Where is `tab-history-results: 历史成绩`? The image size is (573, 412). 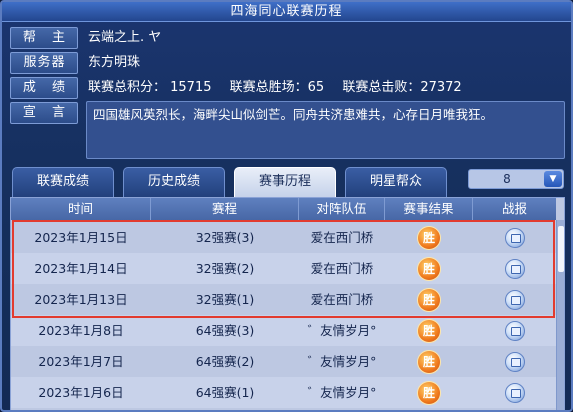
tab-history-results: 历史成绩 is located at coordinates (174, 182).